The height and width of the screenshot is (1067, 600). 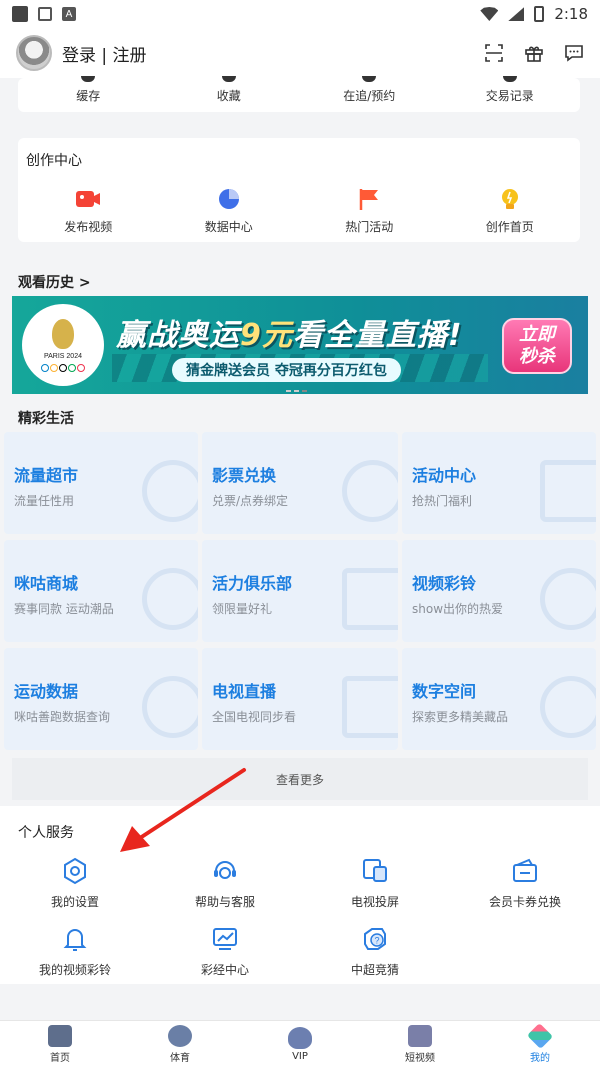 I want to click on coupon-exchange-button: 会员卡券兑换, so click(x=525, y=883).